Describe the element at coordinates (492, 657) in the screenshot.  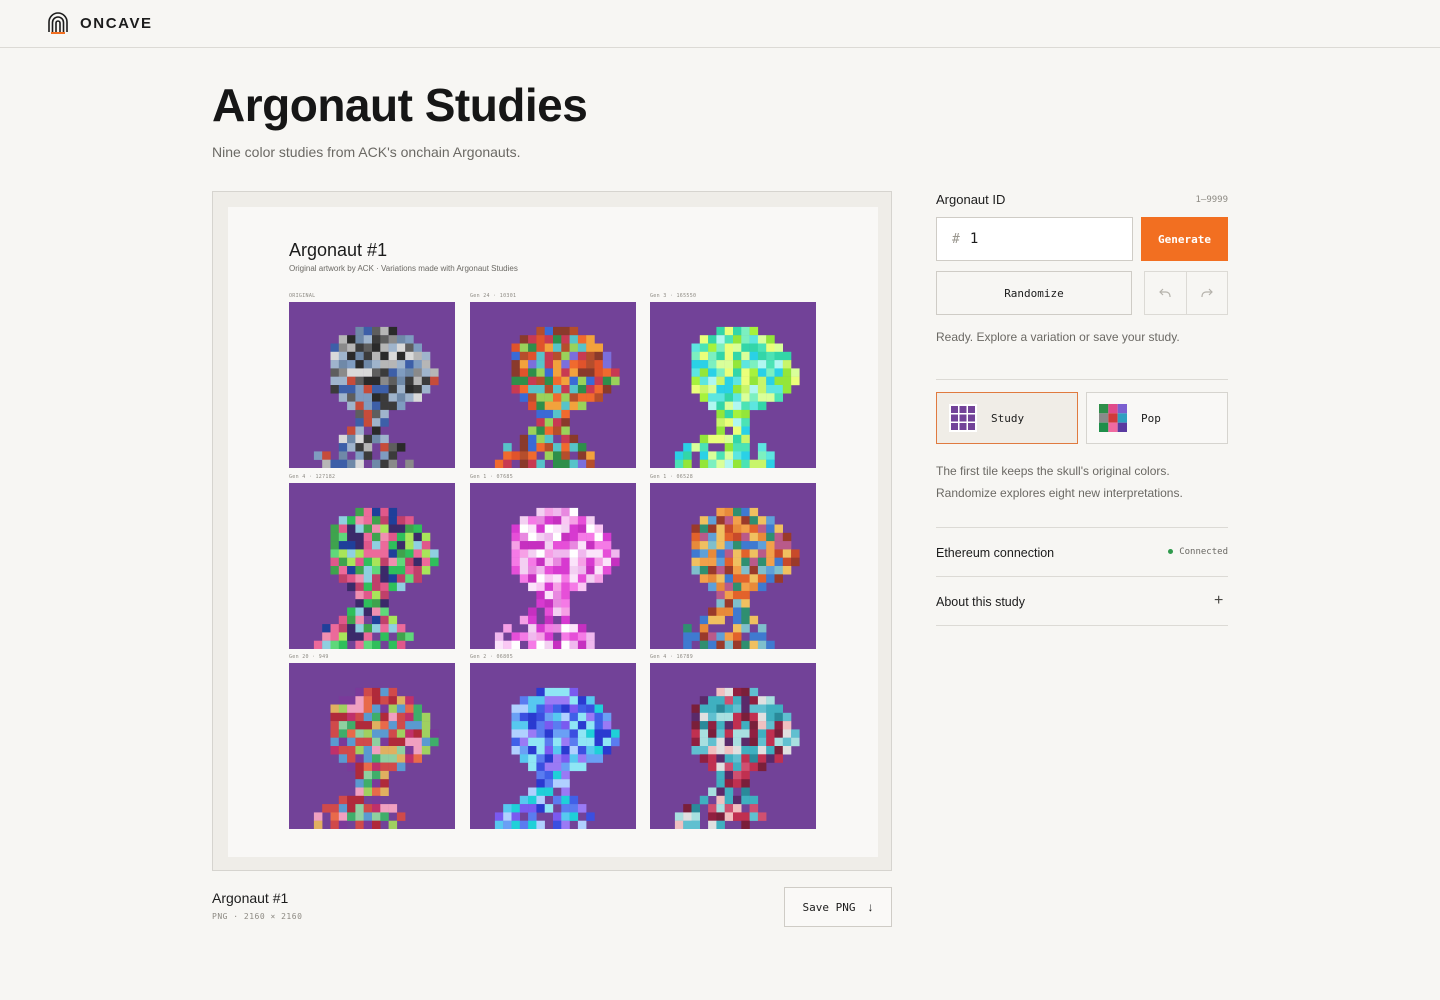
I see `tile-label: Gen 2 · 06805` at that location.